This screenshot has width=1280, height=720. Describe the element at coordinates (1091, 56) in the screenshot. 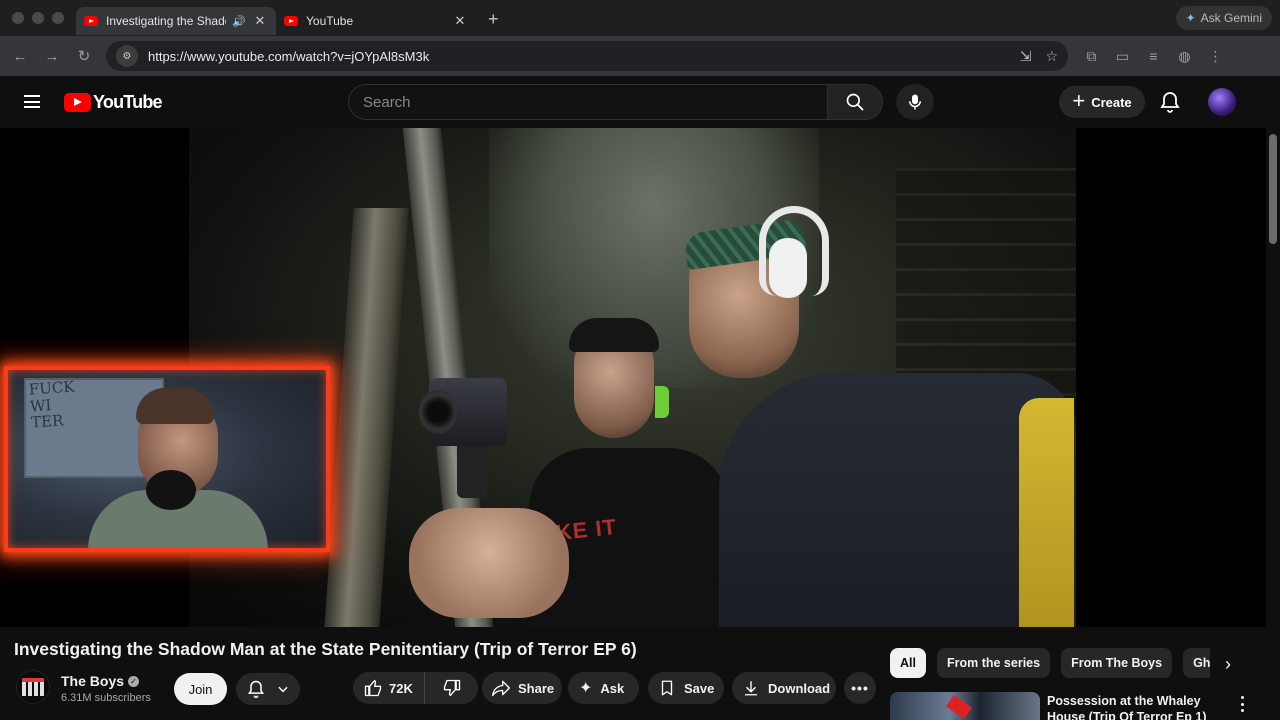

I see `puzzle-icon: ⧉` at that location.